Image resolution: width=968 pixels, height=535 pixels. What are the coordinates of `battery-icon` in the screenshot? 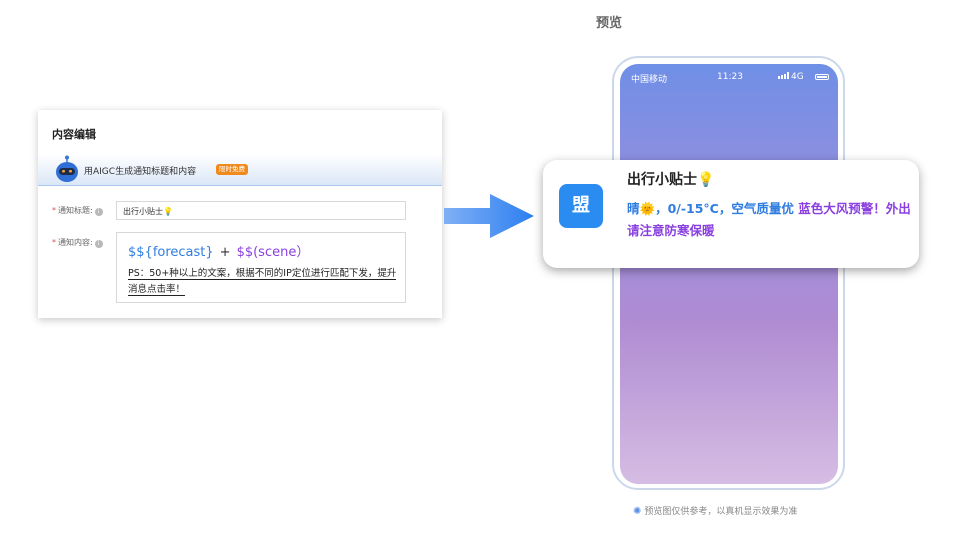 It's located at (822, 77).